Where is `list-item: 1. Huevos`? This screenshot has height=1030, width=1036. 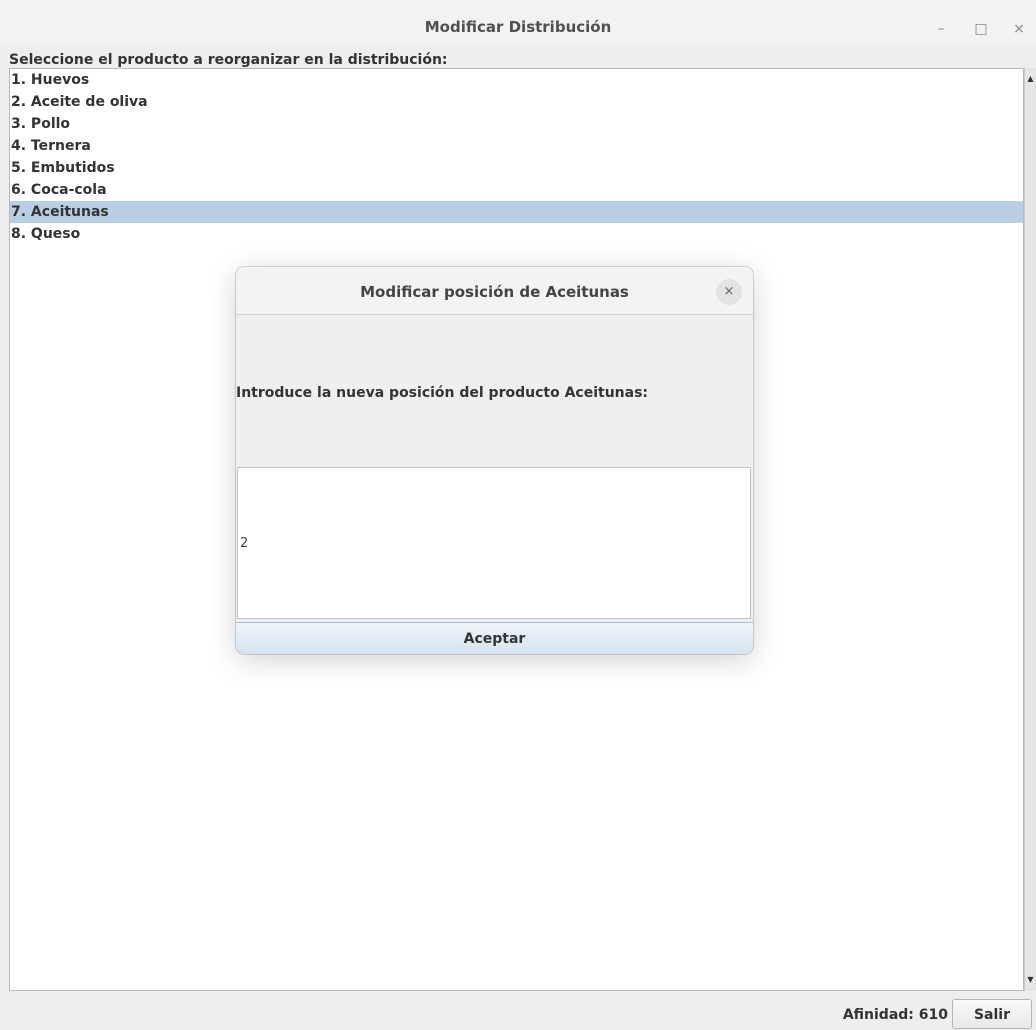
list-item: 1. Huevos is located at coordinates (516, 80).